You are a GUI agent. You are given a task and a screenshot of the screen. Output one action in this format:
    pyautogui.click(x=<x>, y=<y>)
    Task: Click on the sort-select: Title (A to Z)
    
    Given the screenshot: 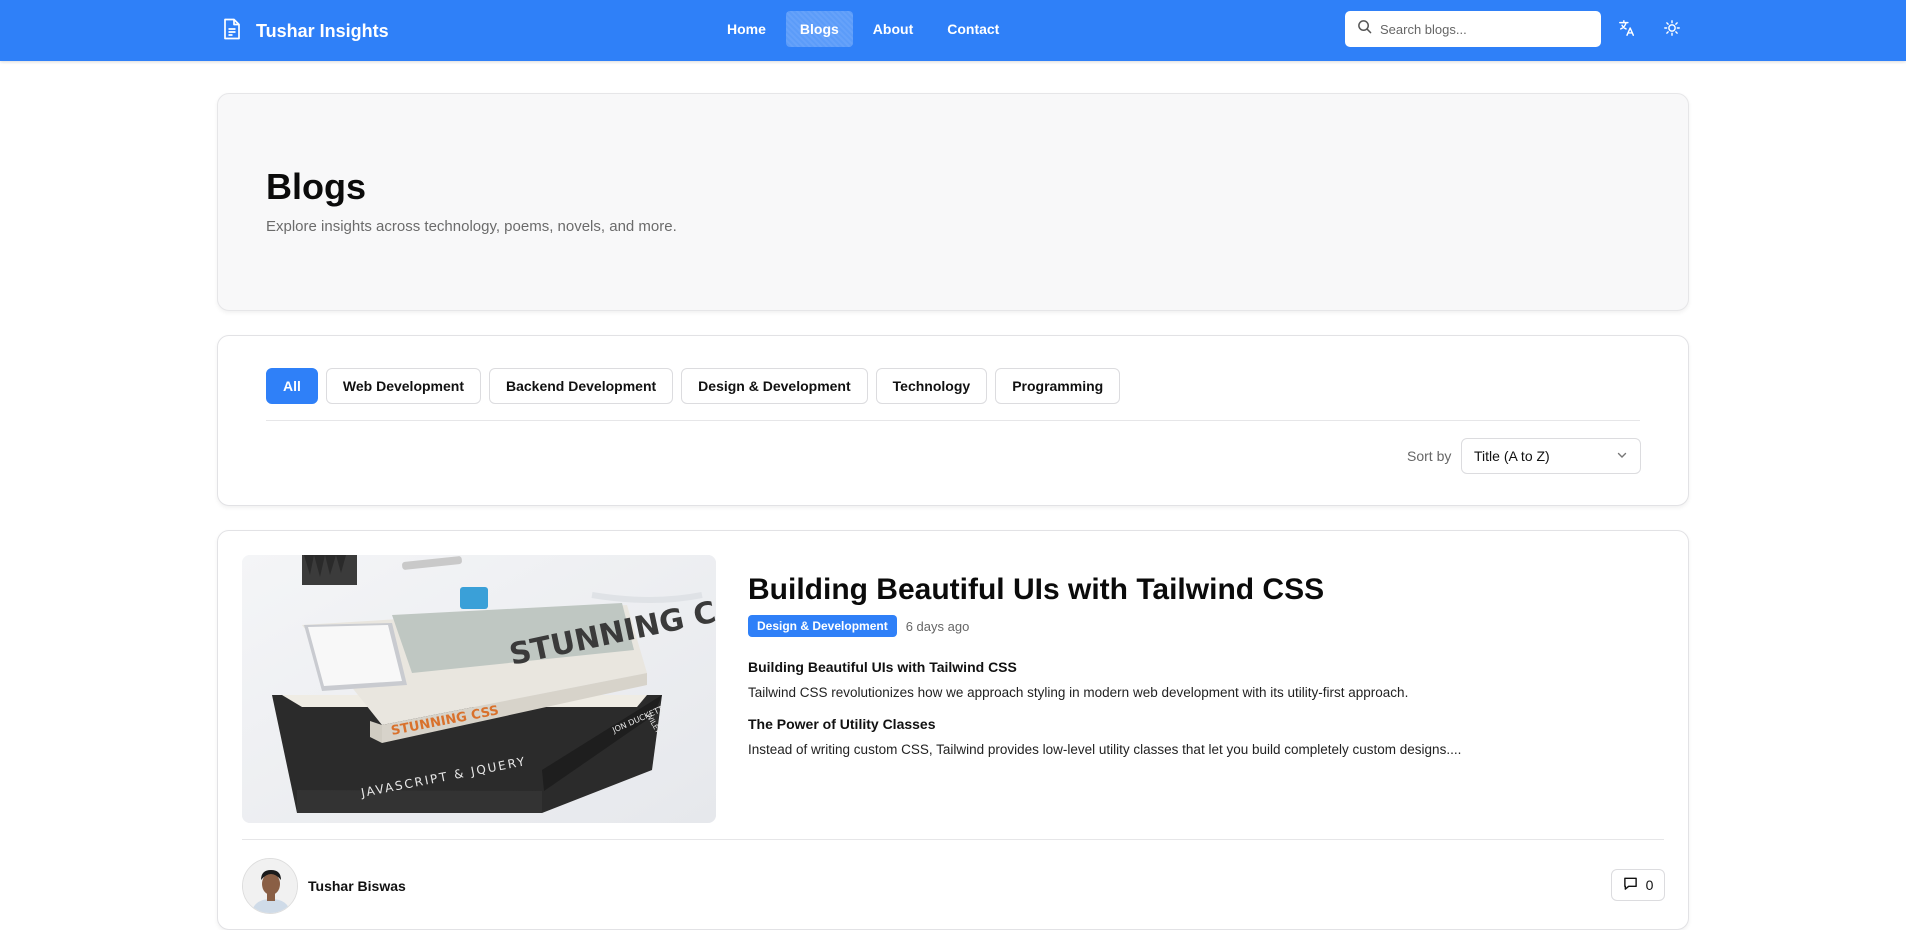 What is the action you would take?
    pyautogui.click(x=1551, y=456)
    